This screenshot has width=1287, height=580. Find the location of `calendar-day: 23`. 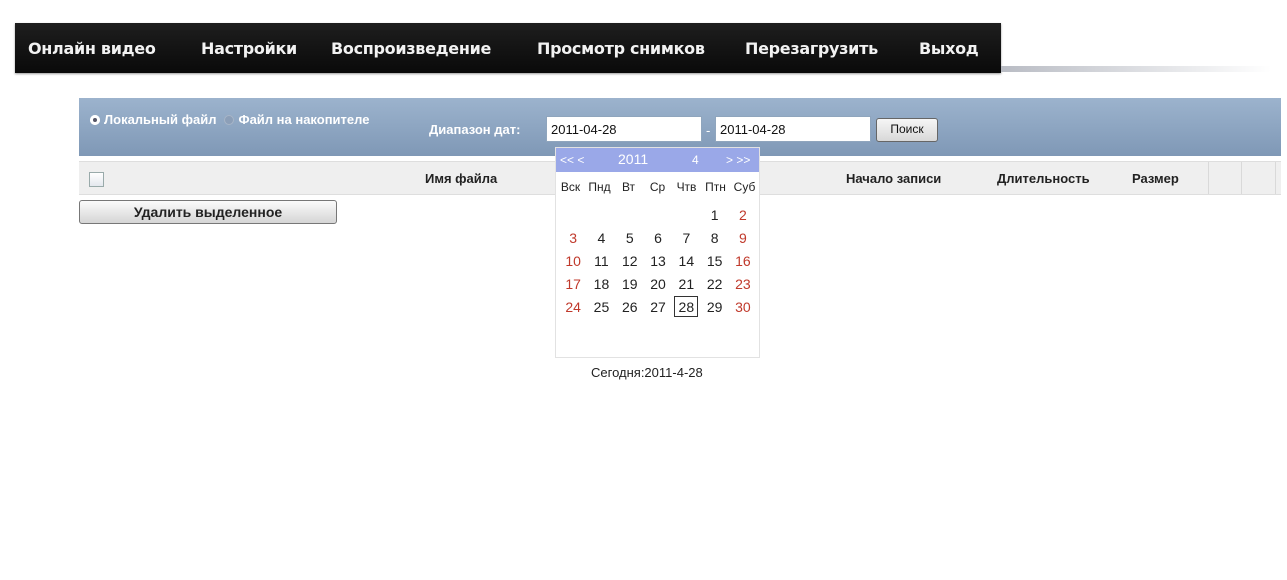

calendar-day: 23 is located at coordinates (743, 283).